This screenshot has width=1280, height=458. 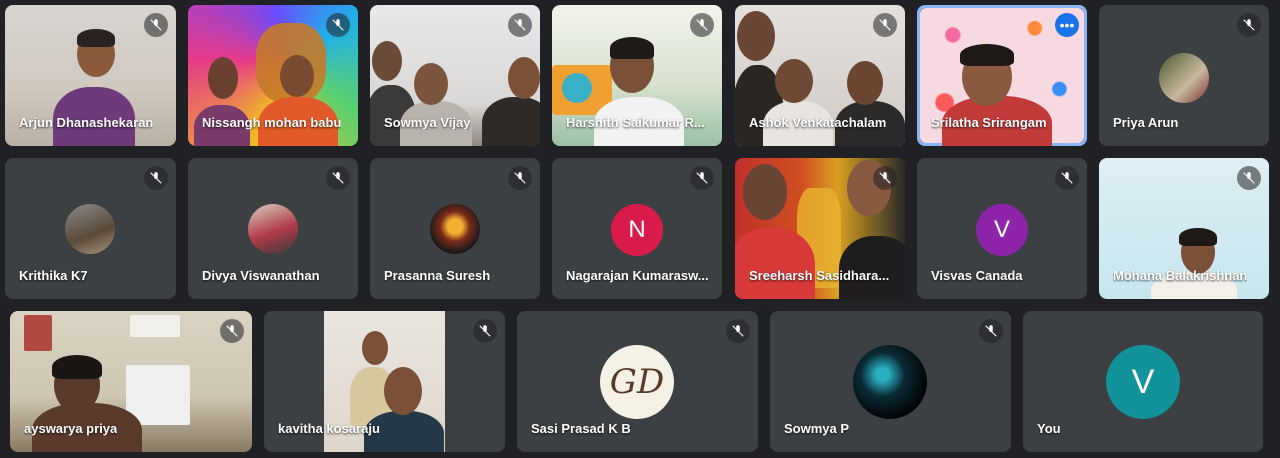 I want to click on participant-tile: ayswarya priya, so click(x=131, y=381).